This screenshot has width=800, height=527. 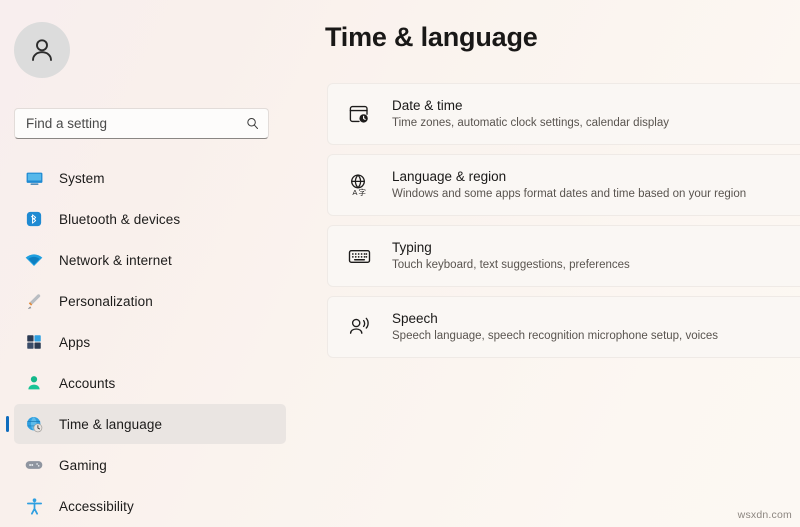 What do you see at coordinates (427, 105) in the screenshot?
I see `card-title: Date & time` at bounding box center [427, 105].